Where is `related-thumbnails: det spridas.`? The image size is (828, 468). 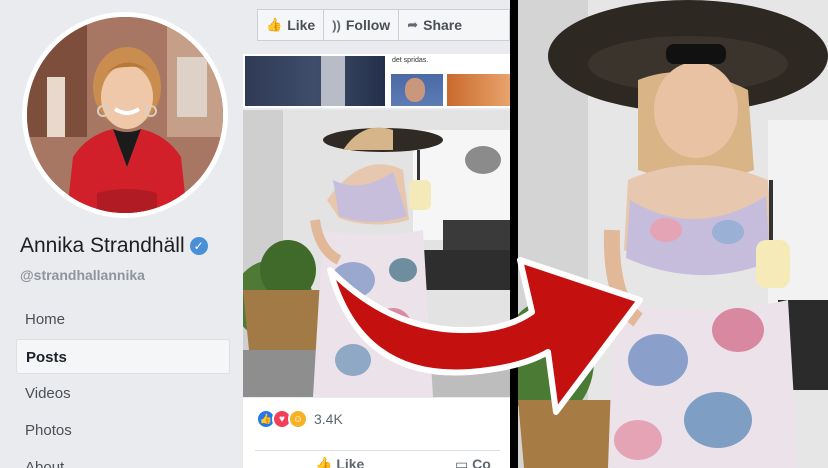 related-thumbnails: det spridas. is located at coordinates (376, 81).